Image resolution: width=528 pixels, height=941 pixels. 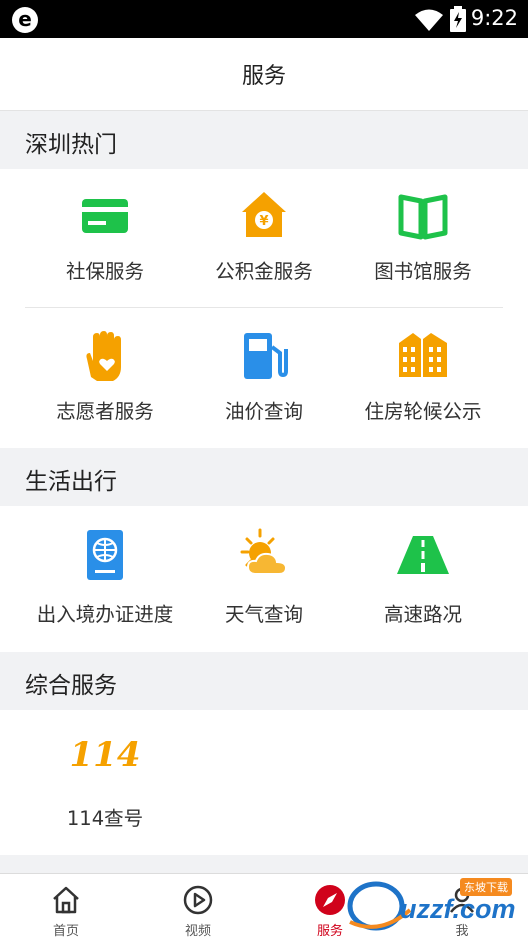 I want to click on house-fund-icon: ¥, so click(x=264, y=214).